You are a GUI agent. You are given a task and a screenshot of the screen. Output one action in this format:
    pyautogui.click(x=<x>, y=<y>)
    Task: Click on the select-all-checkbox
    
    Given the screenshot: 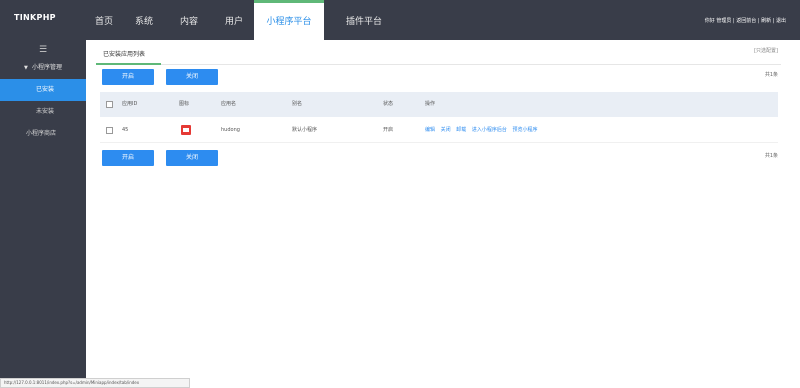 What is the action you would take?
    pyautogui.click(x=109, y=104)
    